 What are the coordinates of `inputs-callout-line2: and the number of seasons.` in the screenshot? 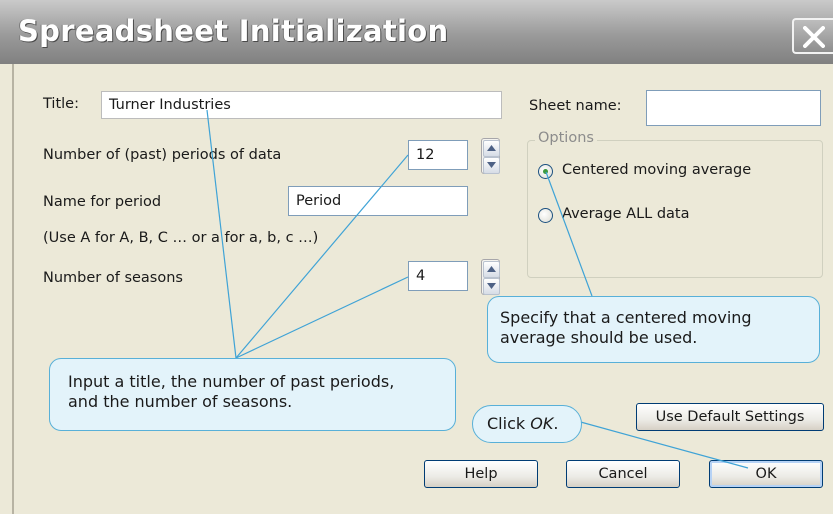 It's located at (180, 401).